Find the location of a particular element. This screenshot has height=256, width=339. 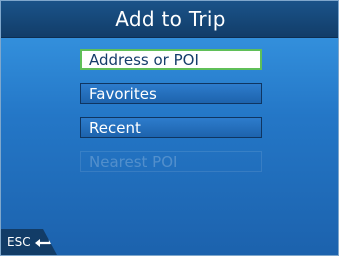

esc-button: ESC is located at coordinates (29, 242).